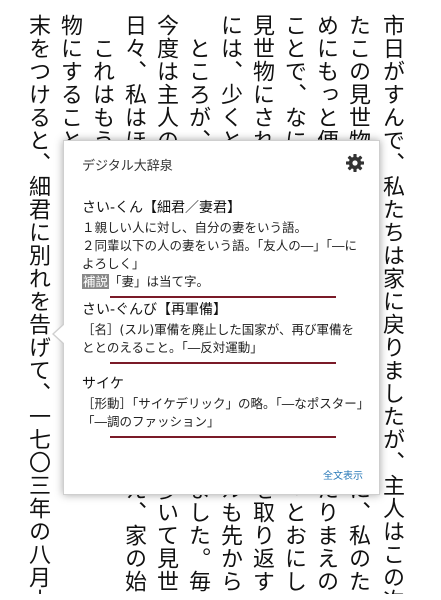 The image size is (441, 600). I want to click on text-column-8-top: 今度は主人の家, so click(165, 78).